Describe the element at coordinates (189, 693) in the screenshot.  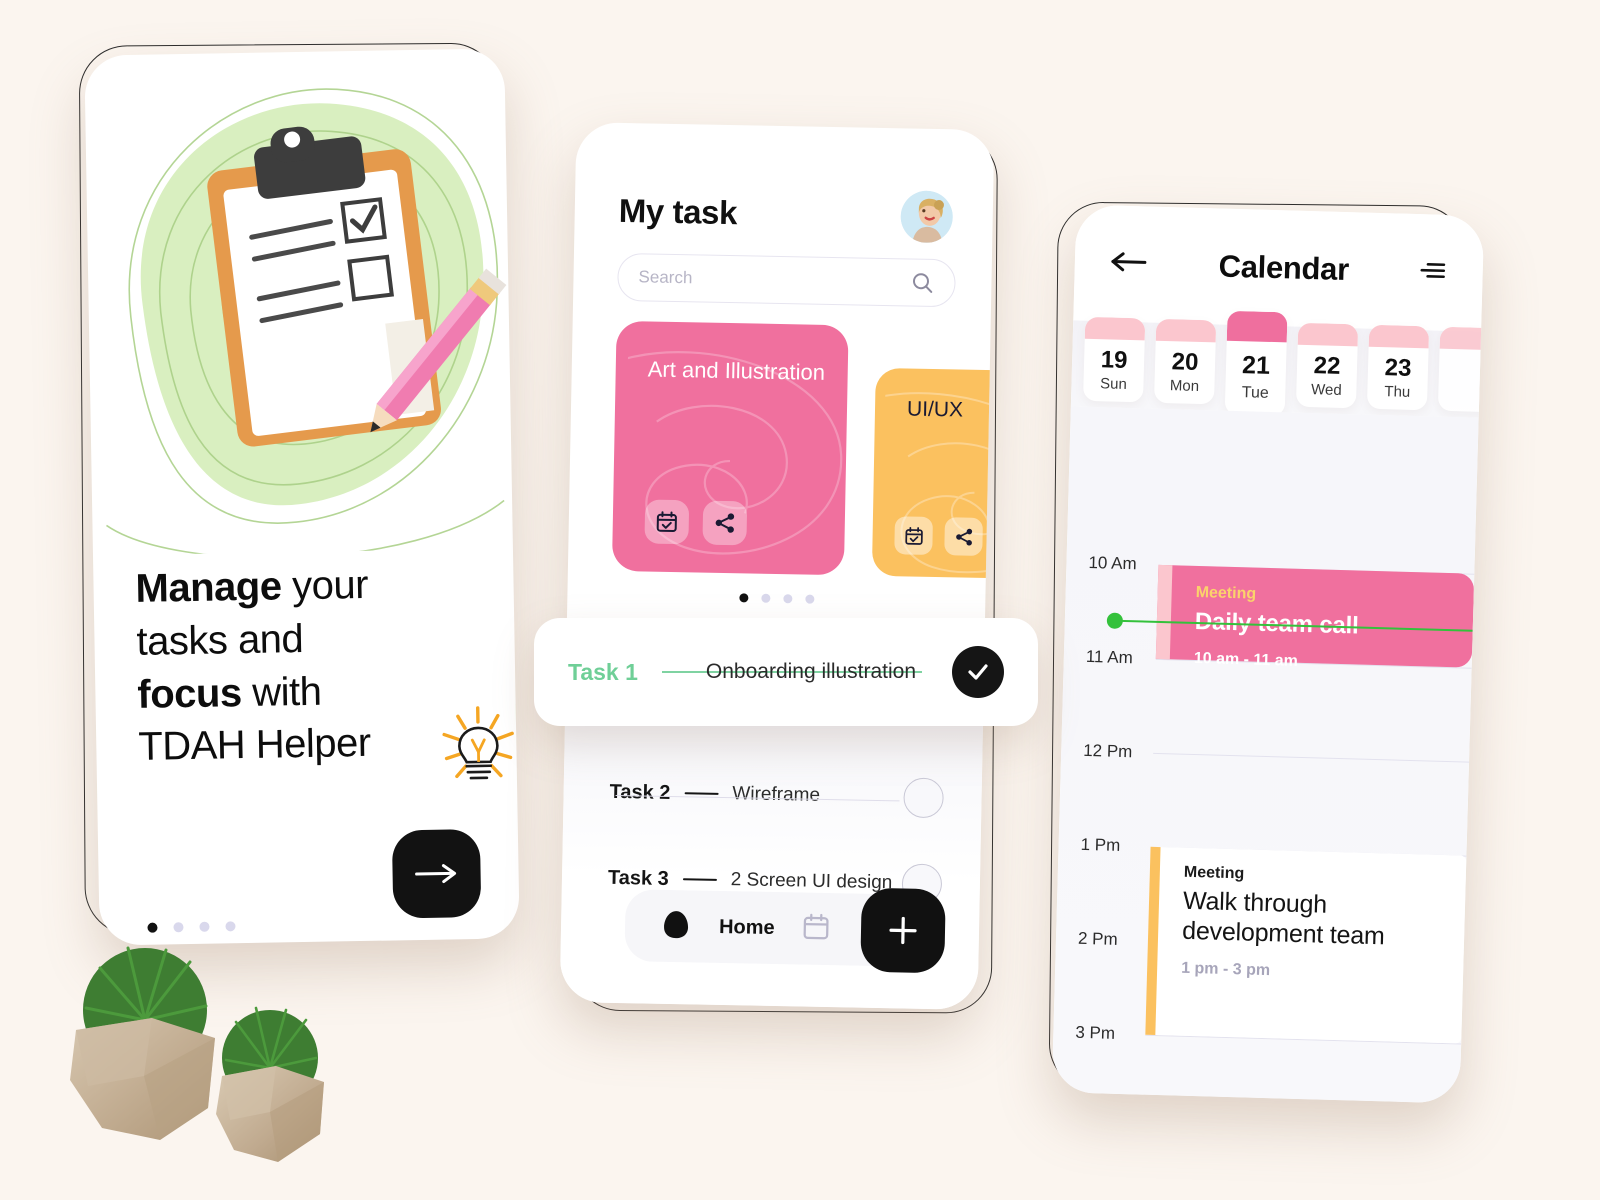
I see `headline-bold-3: focus` at that location.